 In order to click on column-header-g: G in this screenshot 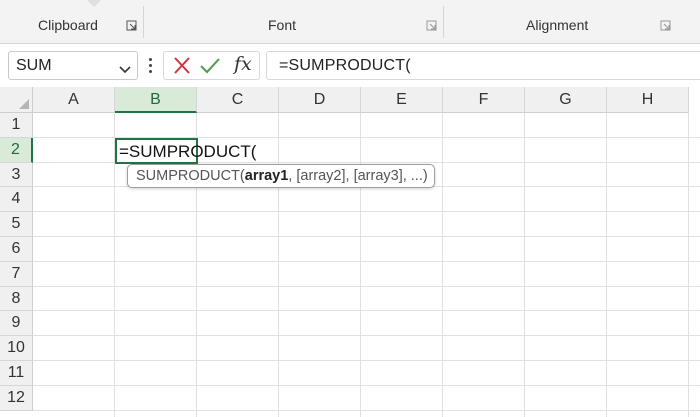, I will do `click(566, 100)`.